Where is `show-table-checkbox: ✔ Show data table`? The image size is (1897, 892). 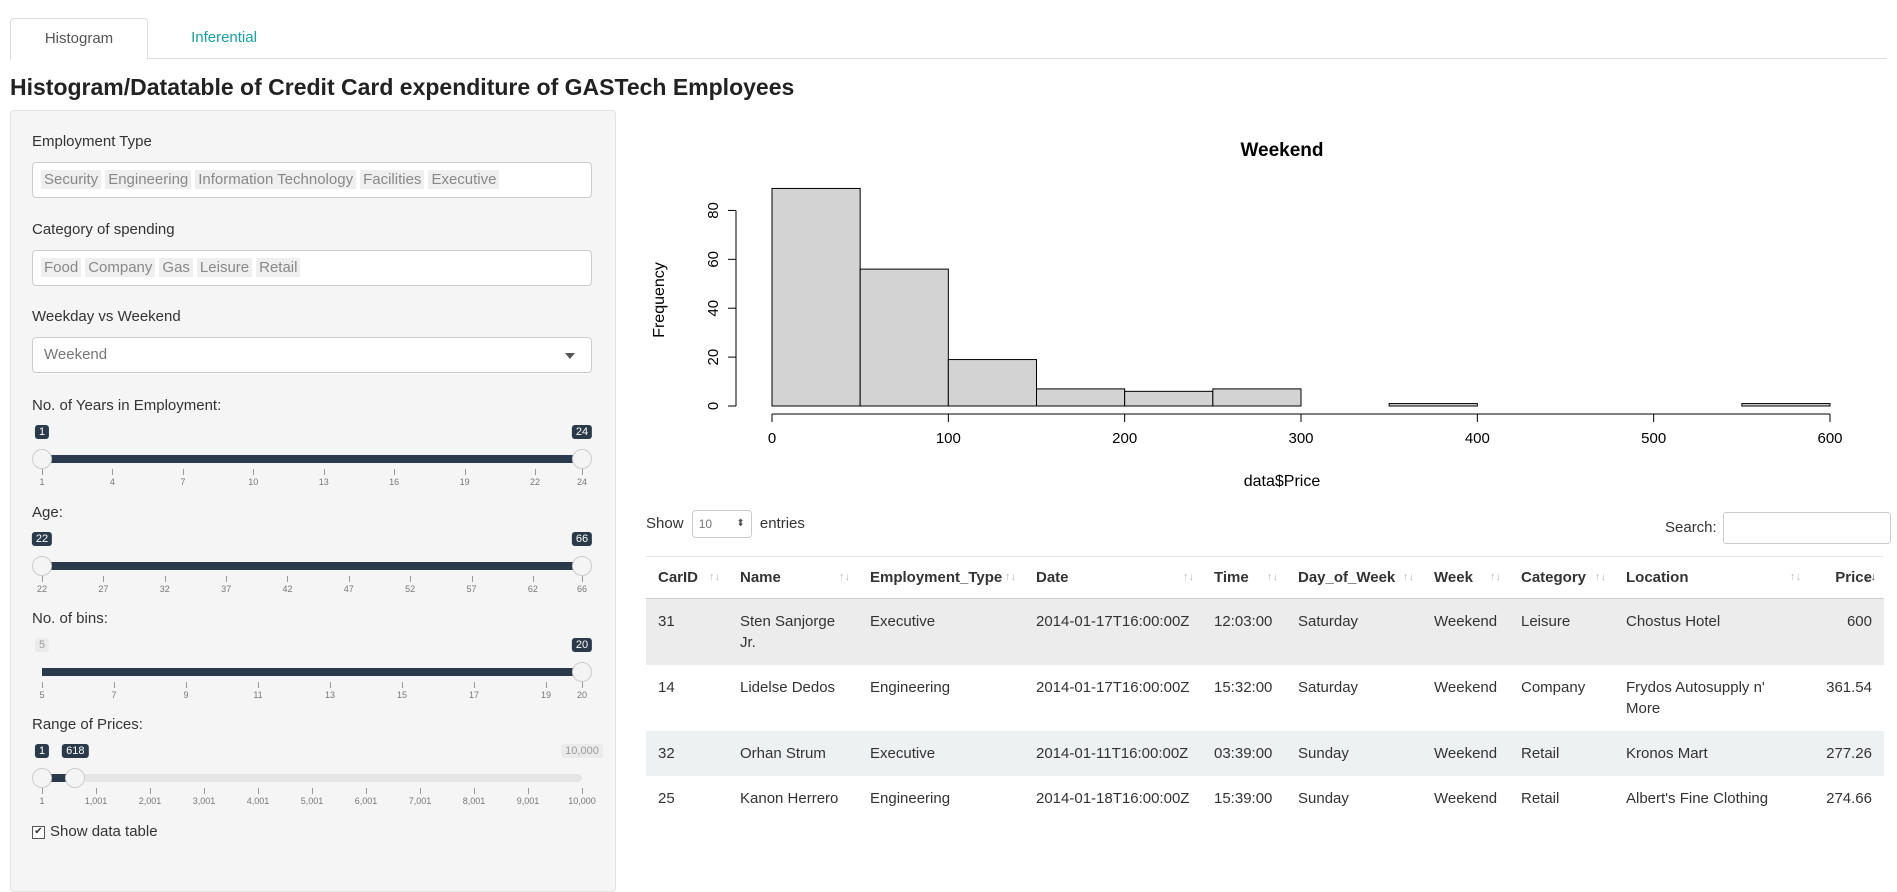 show-table-checkbox: ✔ Show data table is located at coordinates (95, 831).